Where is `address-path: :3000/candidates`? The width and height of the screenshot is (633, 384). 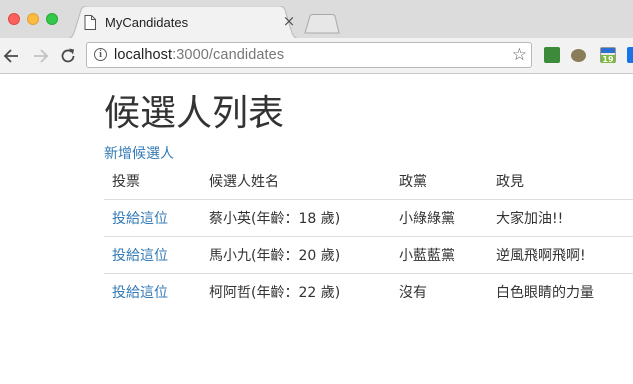 address-path: :3000/candidates is located at coordinates (228, 55).